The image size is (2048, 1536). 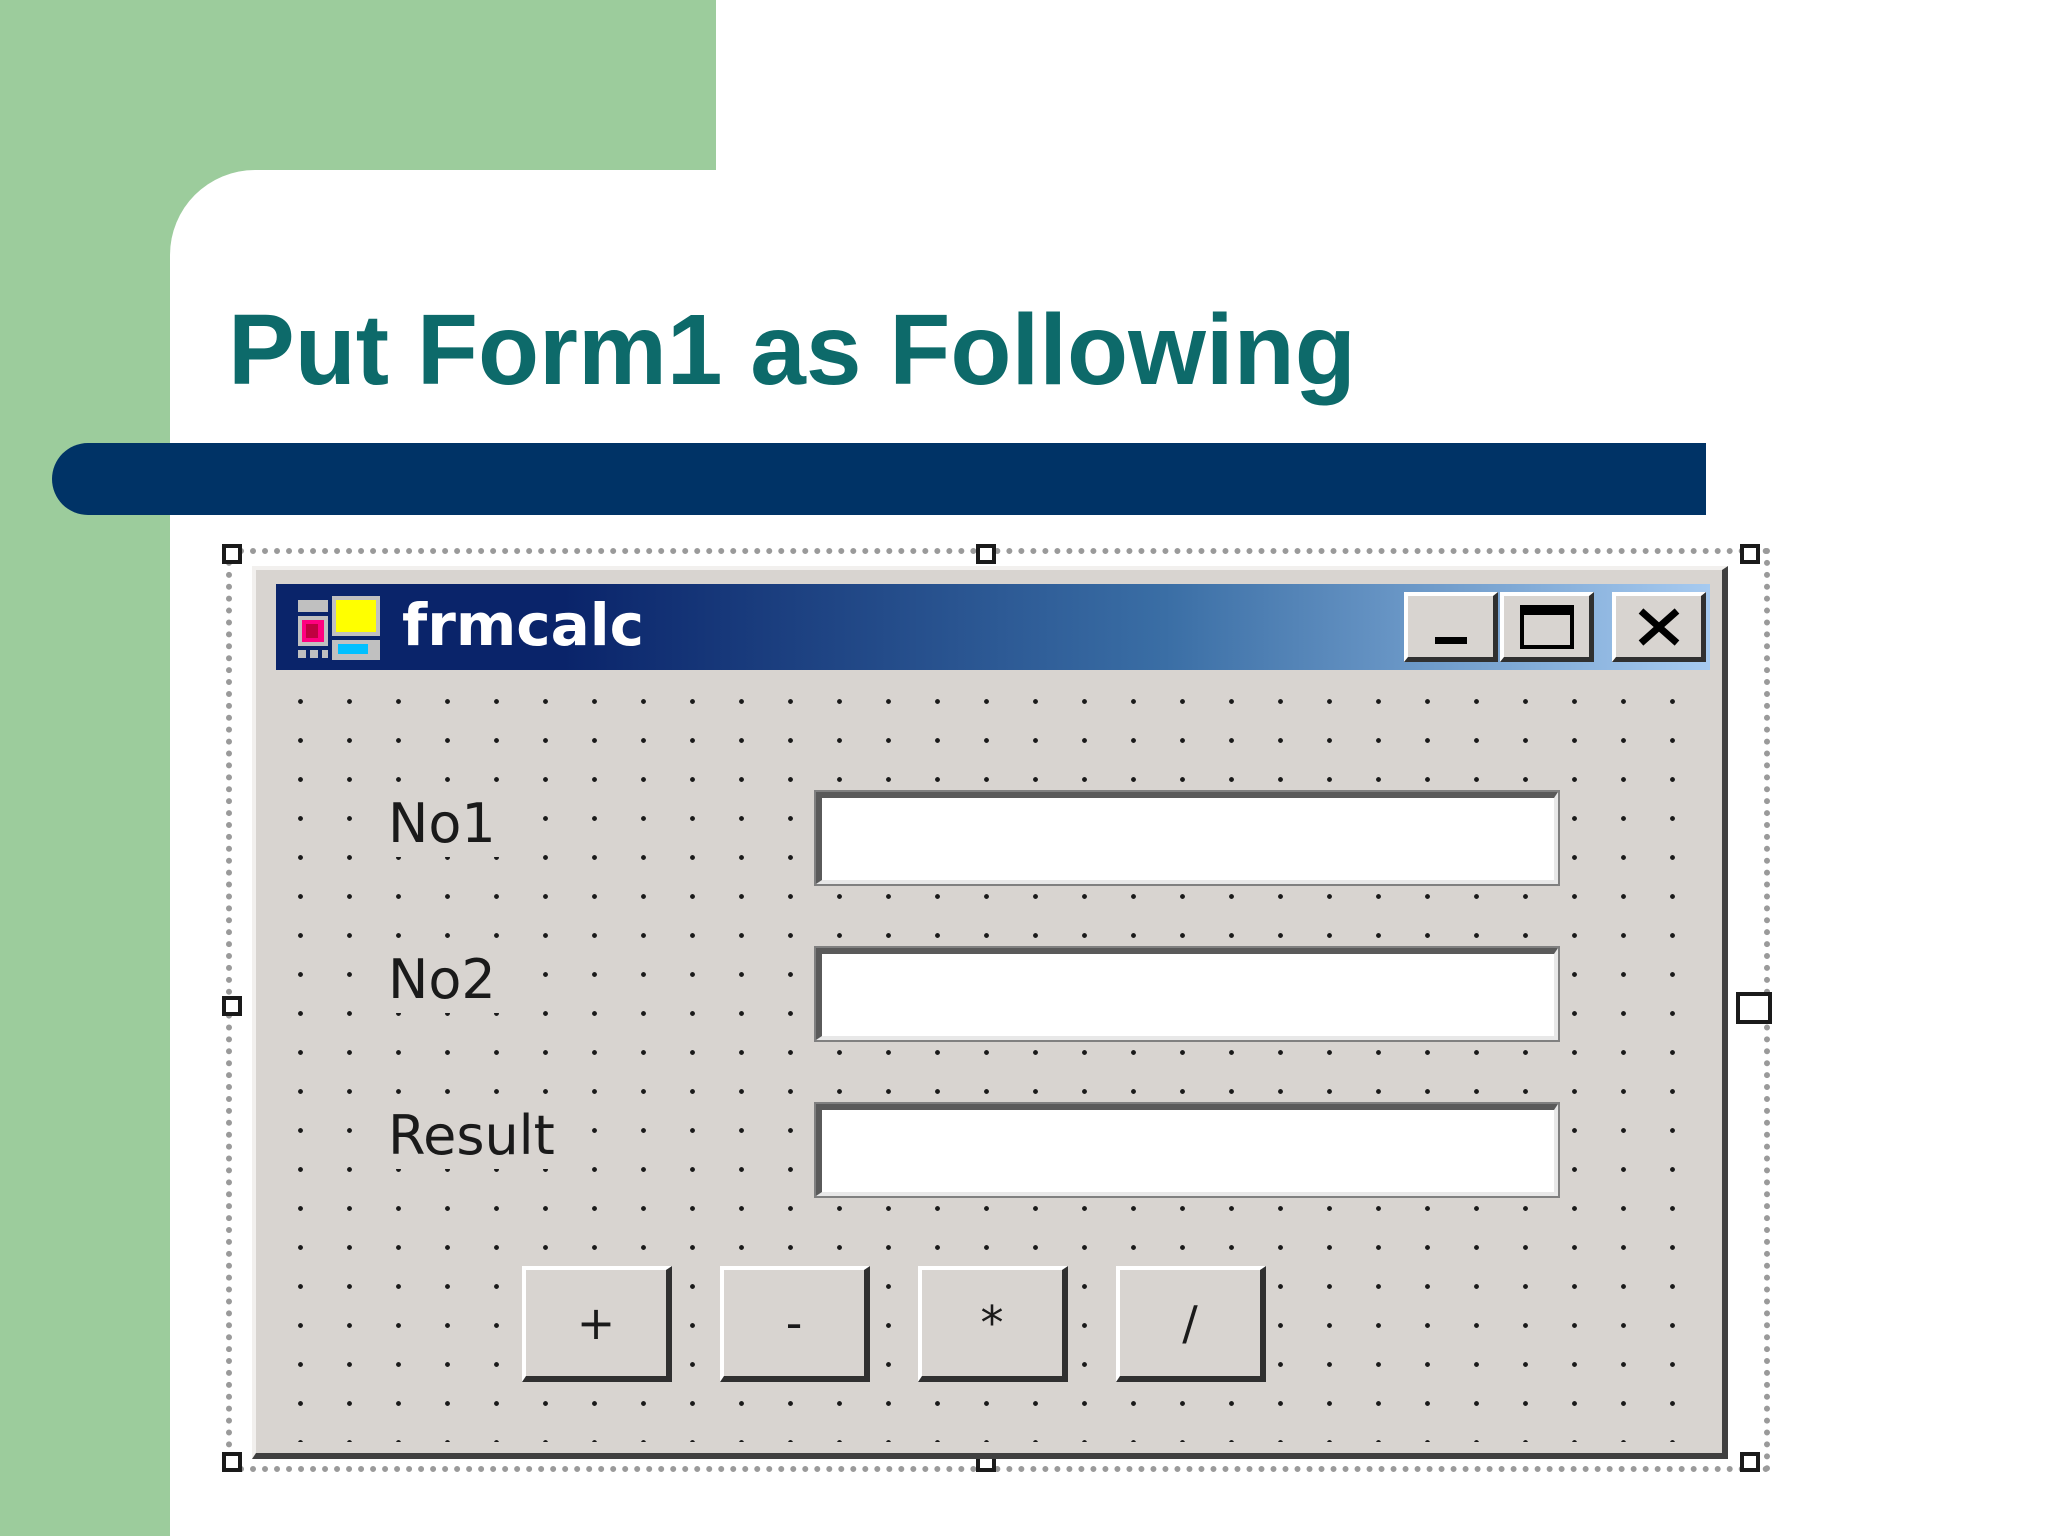 I want to click on form-caption-bar: frmcalc, so click(x=993, y=627).